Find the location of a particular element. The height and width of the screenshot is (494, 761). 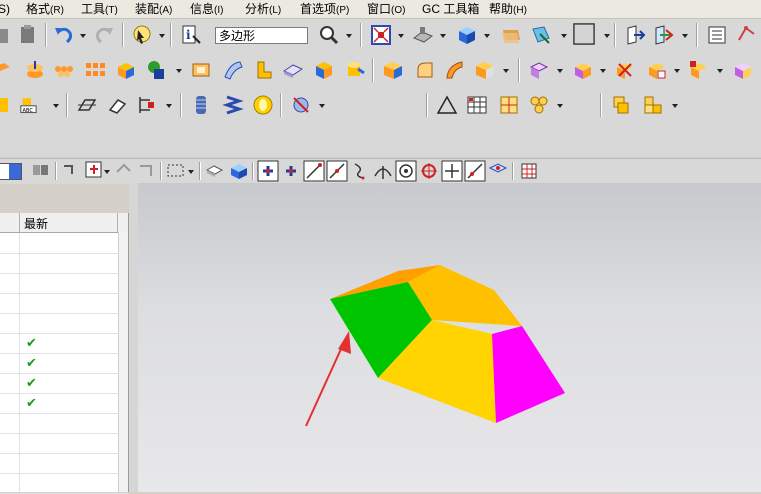

menu-gc-toolbox: GC 工具箱 is located at coordinates (450, 9).